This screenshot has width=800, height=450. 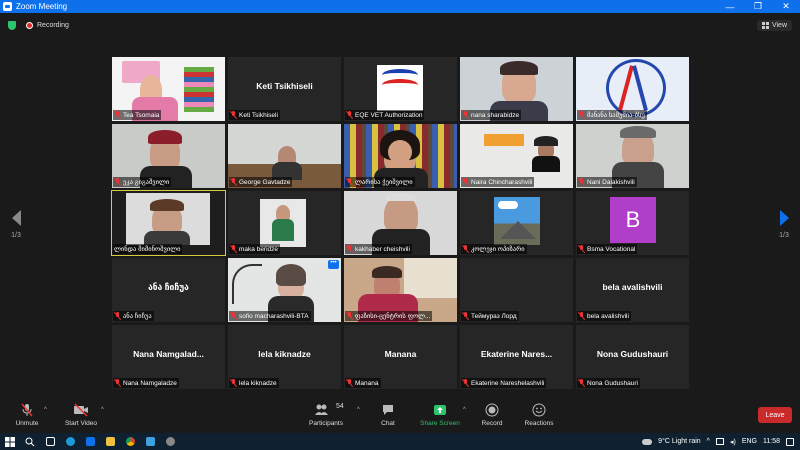 I want to click on reactions-smiley-icon, so click(x=539, y=410).